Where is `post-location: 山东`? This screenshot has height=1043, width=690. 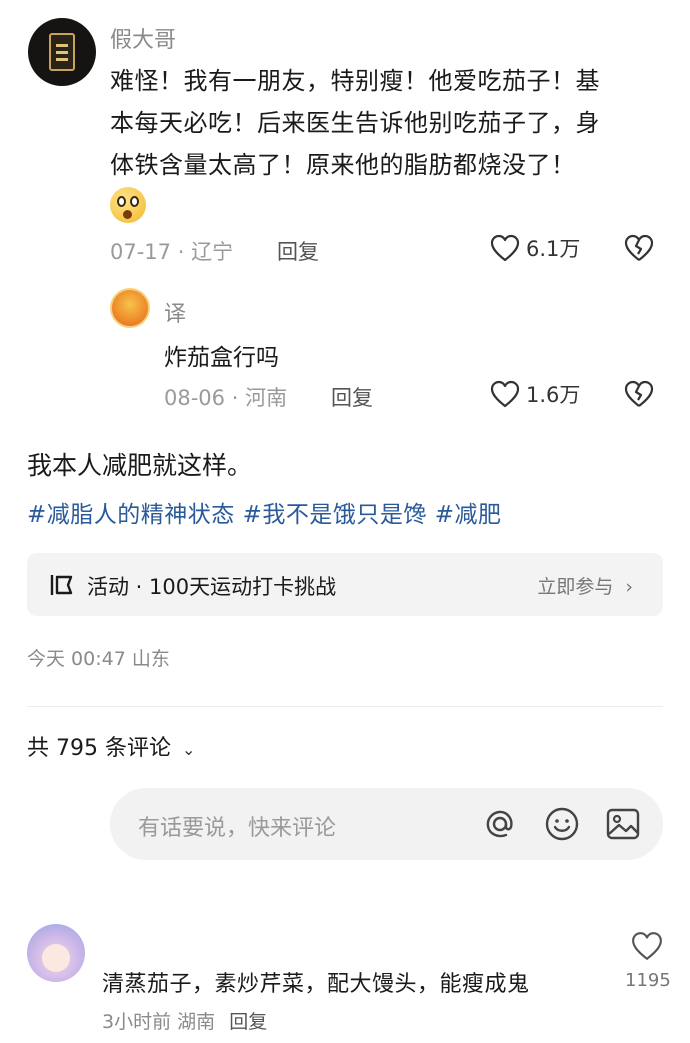 post-location: 山东 is located at coordinates (150, 659).